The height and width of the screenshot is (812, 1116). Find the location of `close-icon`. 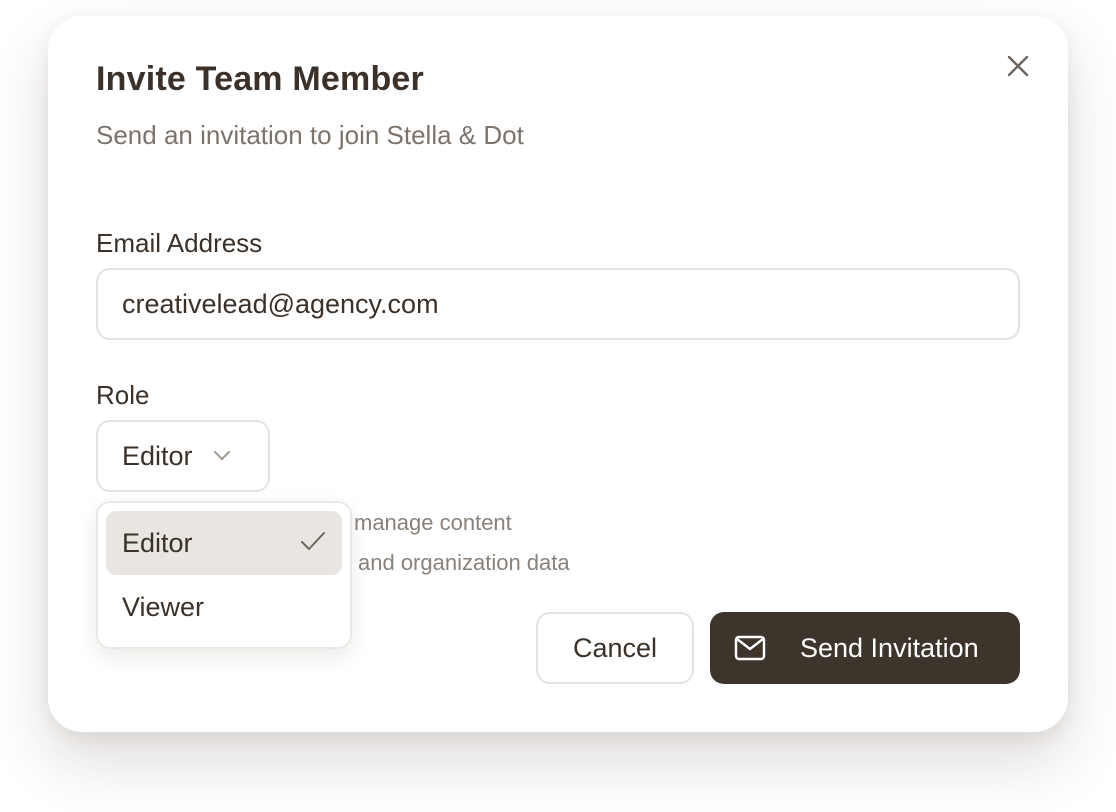

close-icon is located at coordinates (1018, 66).